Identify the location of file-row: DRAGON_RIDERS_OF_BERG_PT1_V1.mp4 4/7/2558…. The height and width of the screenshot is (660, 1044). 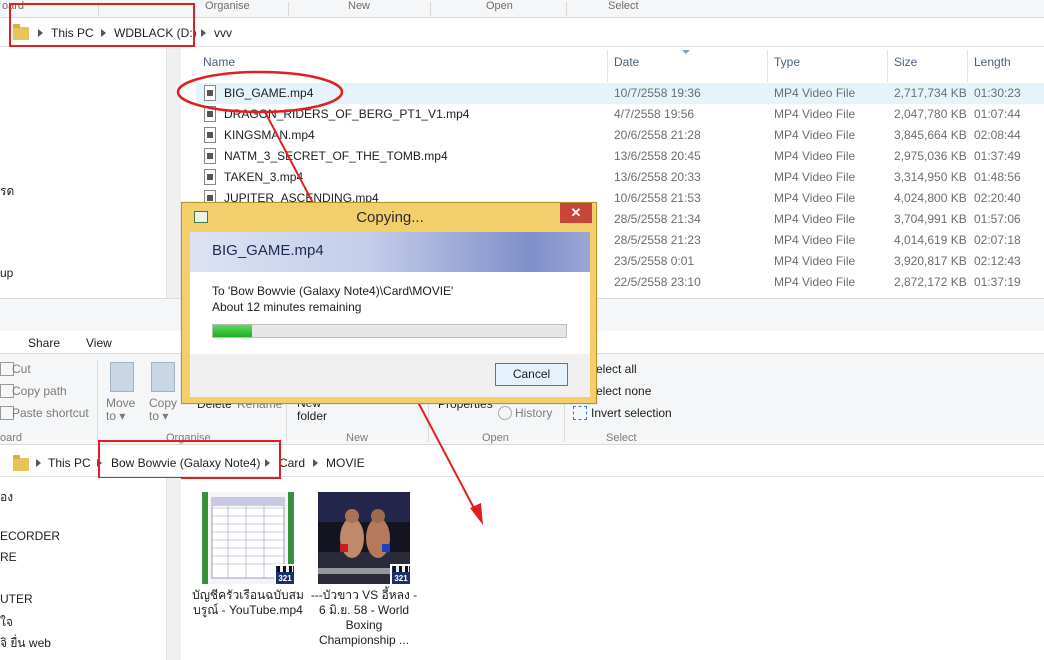
(620, 114).